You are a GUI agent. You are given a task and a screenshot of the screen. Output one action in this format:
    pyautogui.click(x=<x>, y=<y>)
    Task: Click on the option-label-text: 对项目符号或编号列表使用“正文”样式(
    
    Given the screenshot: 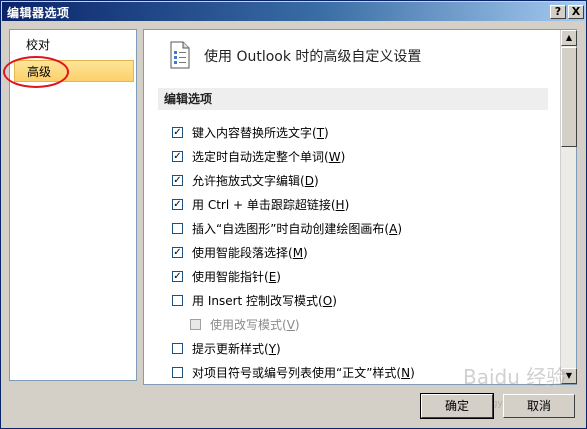 What is the action you would take?
    pyautogui.click(x=297, y=373)
    